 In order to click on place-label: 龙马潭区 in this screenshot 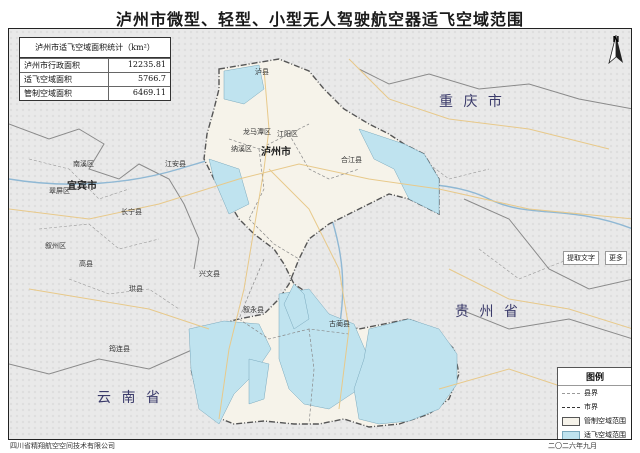, I will do `click(257, 132)`.